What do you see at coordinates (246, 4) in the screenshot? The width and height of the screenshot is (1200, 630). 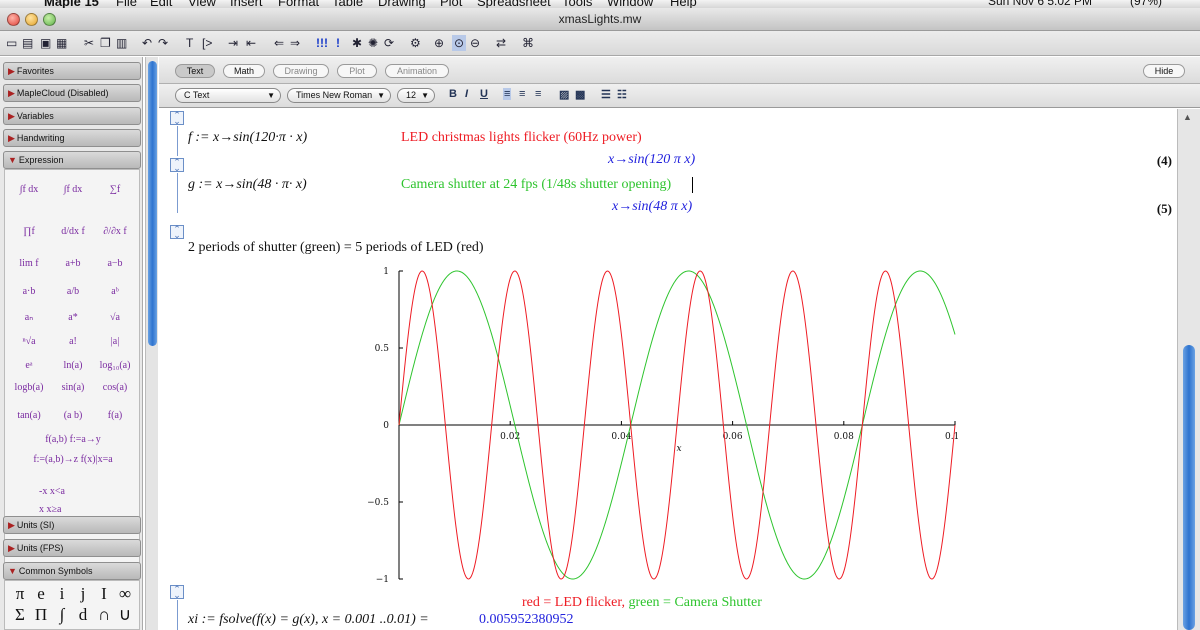 I see `menu-insert: Insert` at bounding box center [246, 4].